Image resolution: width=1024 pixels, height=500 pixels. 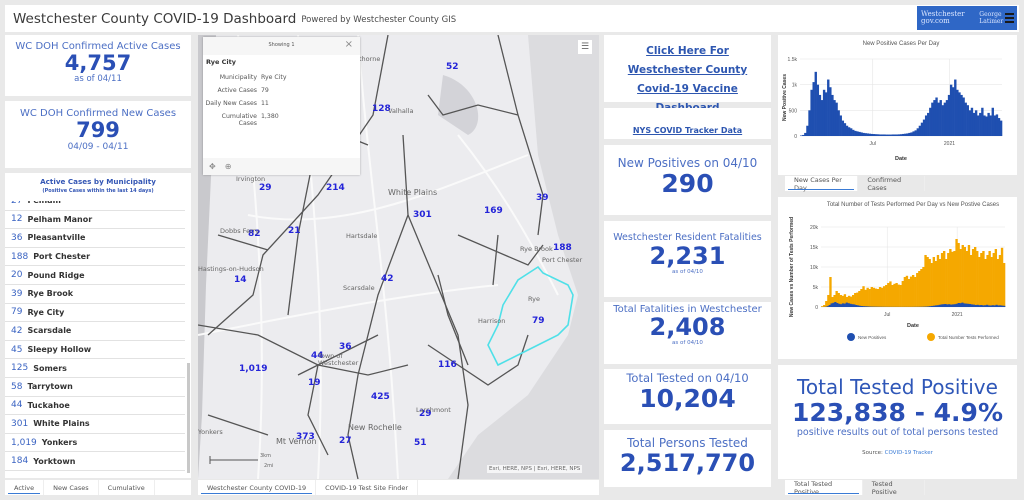 What do you see at coordinates (212, 166) in the screenshot?
I see `pan-icon: ✥` at bounding box center [212, 166].